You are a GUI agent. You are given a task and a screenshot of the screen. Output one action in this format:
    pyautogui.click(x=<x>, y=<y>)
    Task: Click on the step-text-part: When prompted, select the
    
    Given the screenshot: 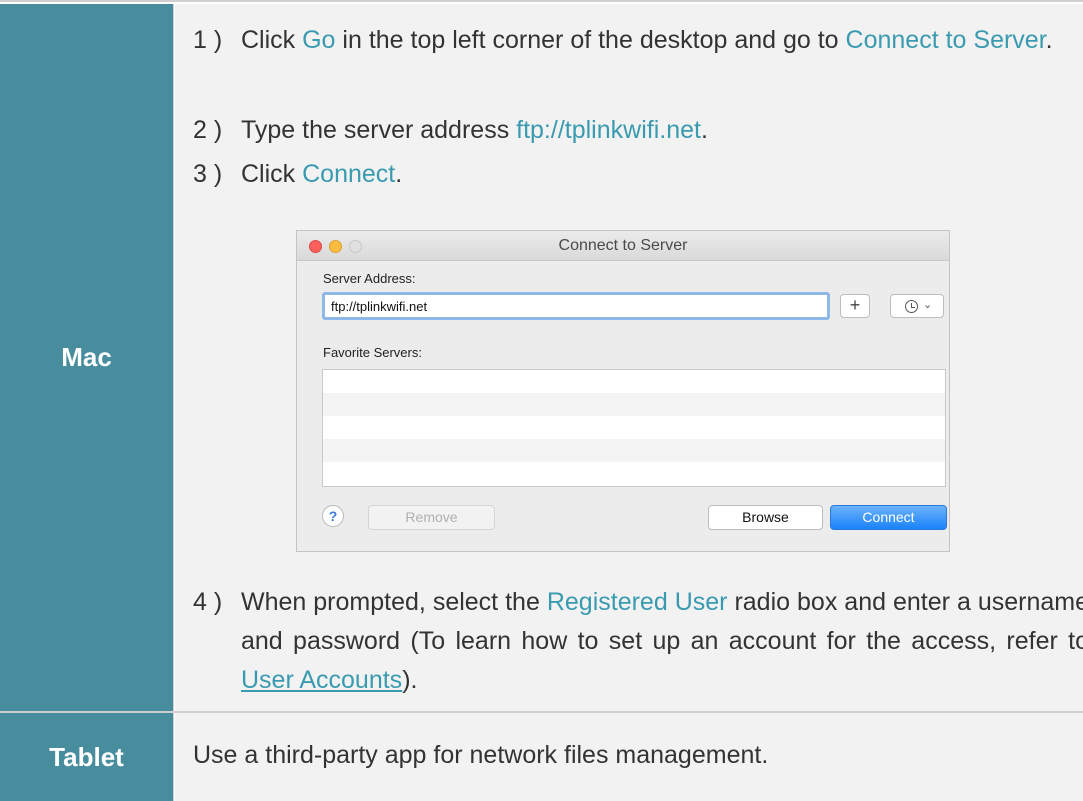 What is the action you would take?
    pyautogui.click(x=394, y=602)
    